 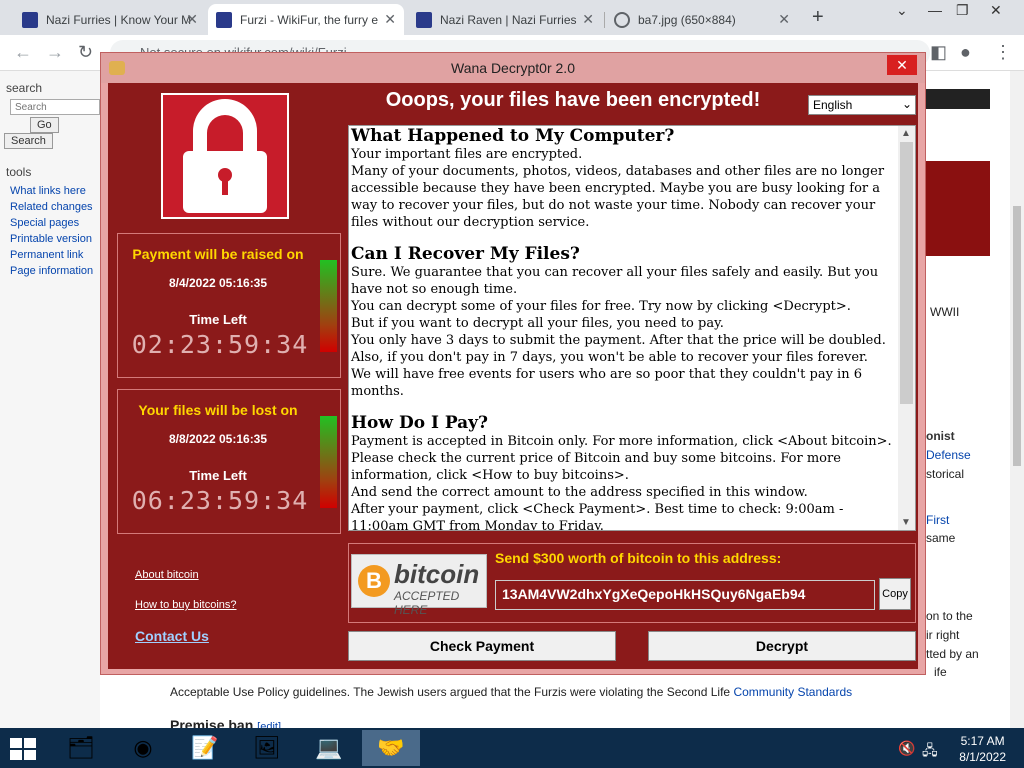 I want to click on search-input, so click(x=55, y=107).